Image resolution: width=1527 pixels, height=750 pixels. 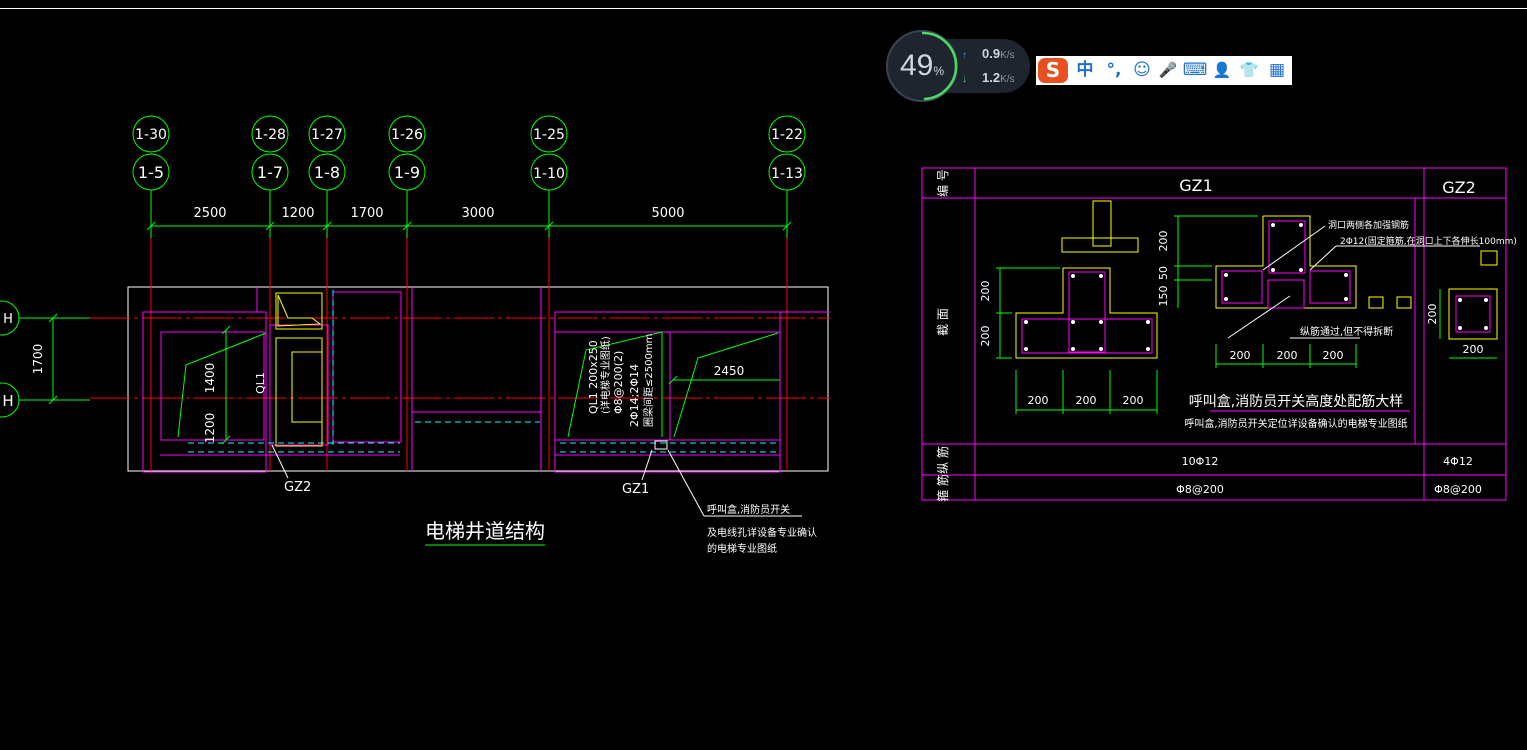 What do you see at coordinates (485, 531) in the screenshot?
I see `plan-title: 电梯井道结构` at bounding box center [485, 531].